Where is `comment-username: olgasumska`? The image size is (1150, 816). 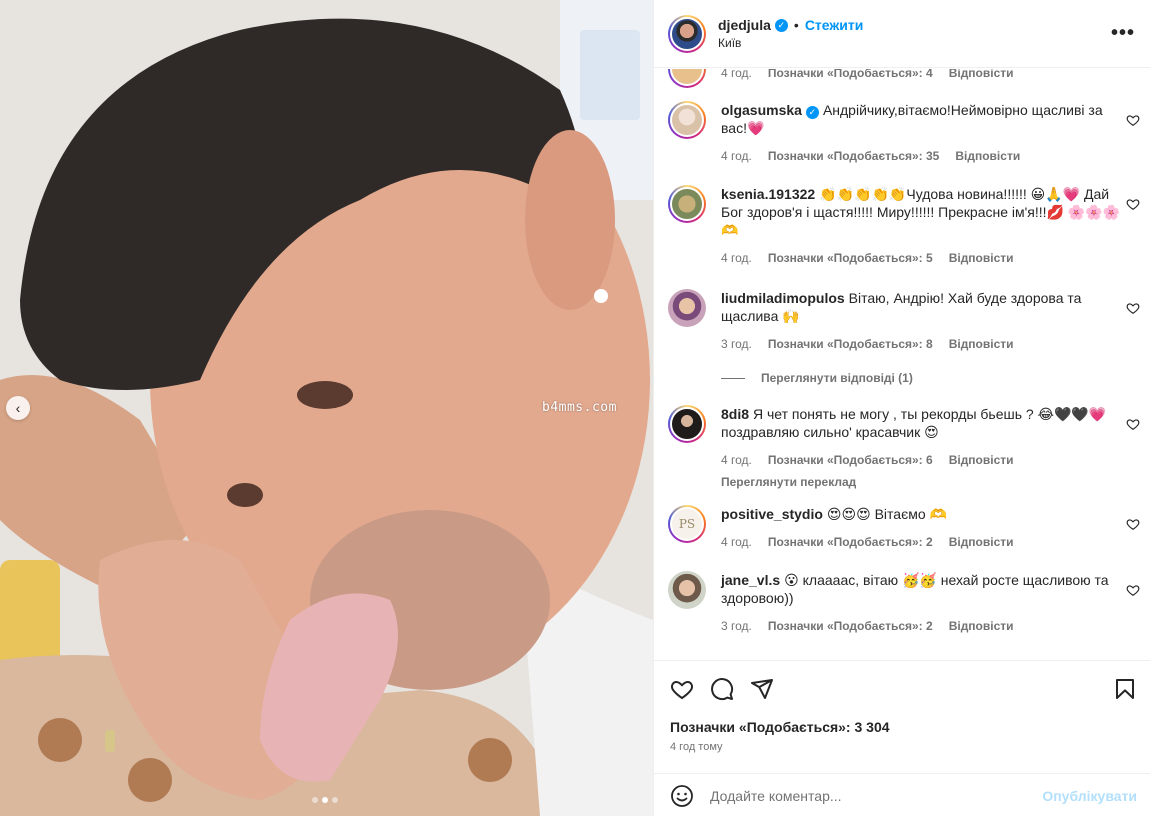 comment-username: olgasumska is located at coordinates (761, 110).